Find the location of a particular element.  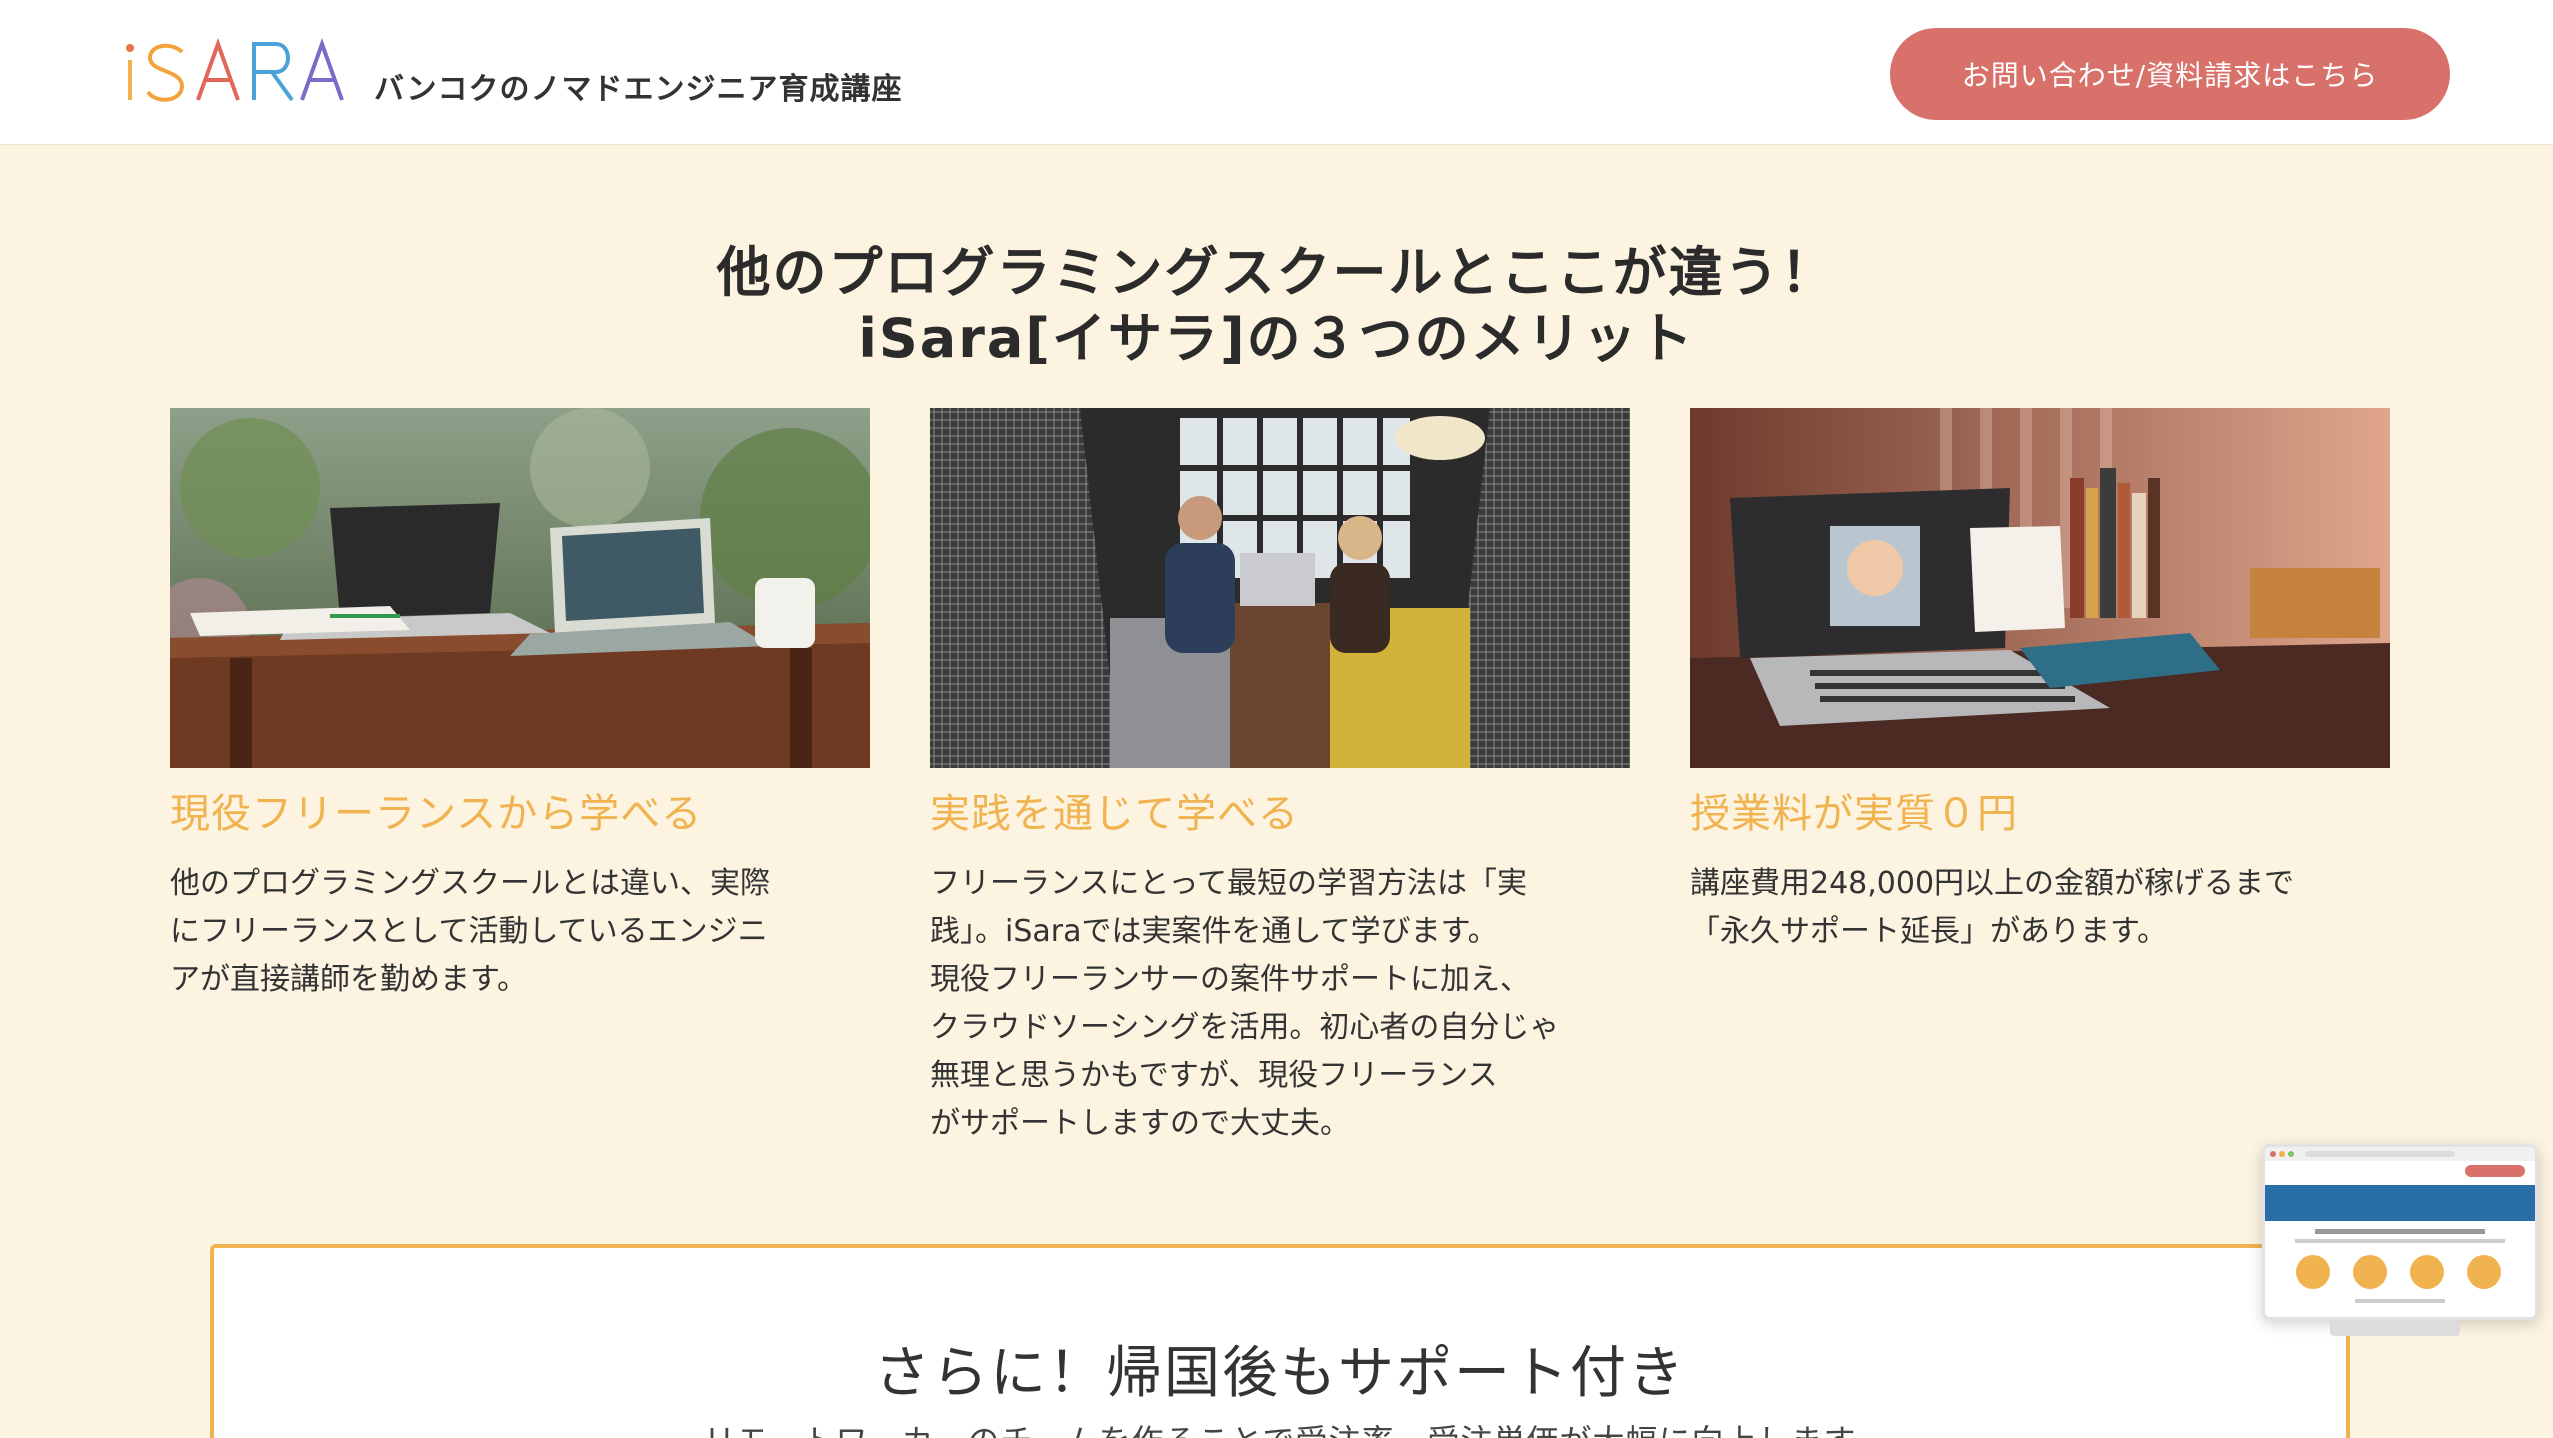

support-subtitle: リモートワーカーのチームを作ることで受注率、受注単価が大幅に向上します is located at coordinates (1280, 1427).